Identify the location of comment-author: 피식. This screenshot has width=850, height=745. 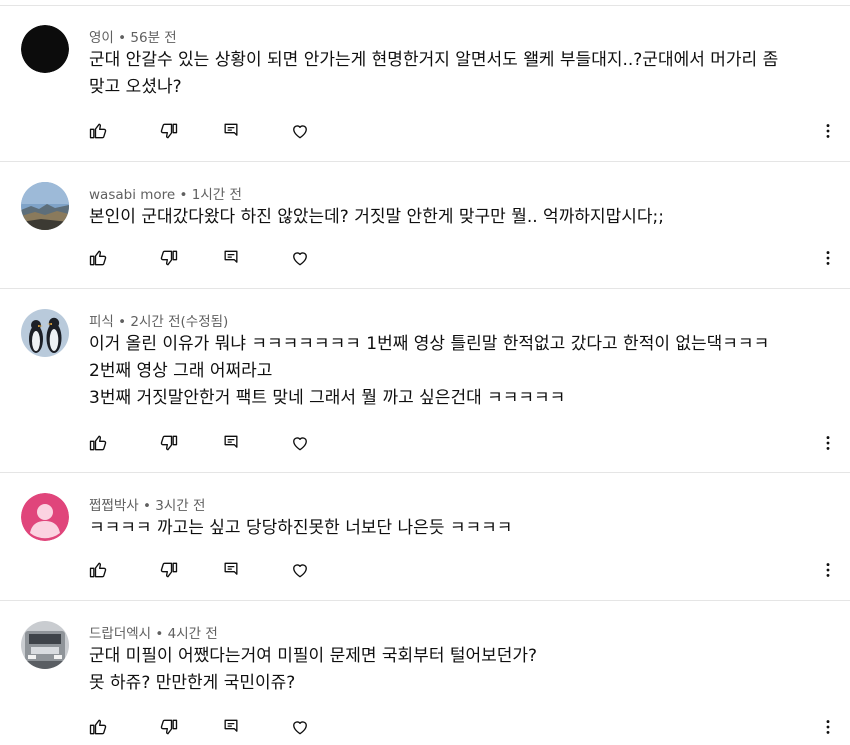
(101, 322).